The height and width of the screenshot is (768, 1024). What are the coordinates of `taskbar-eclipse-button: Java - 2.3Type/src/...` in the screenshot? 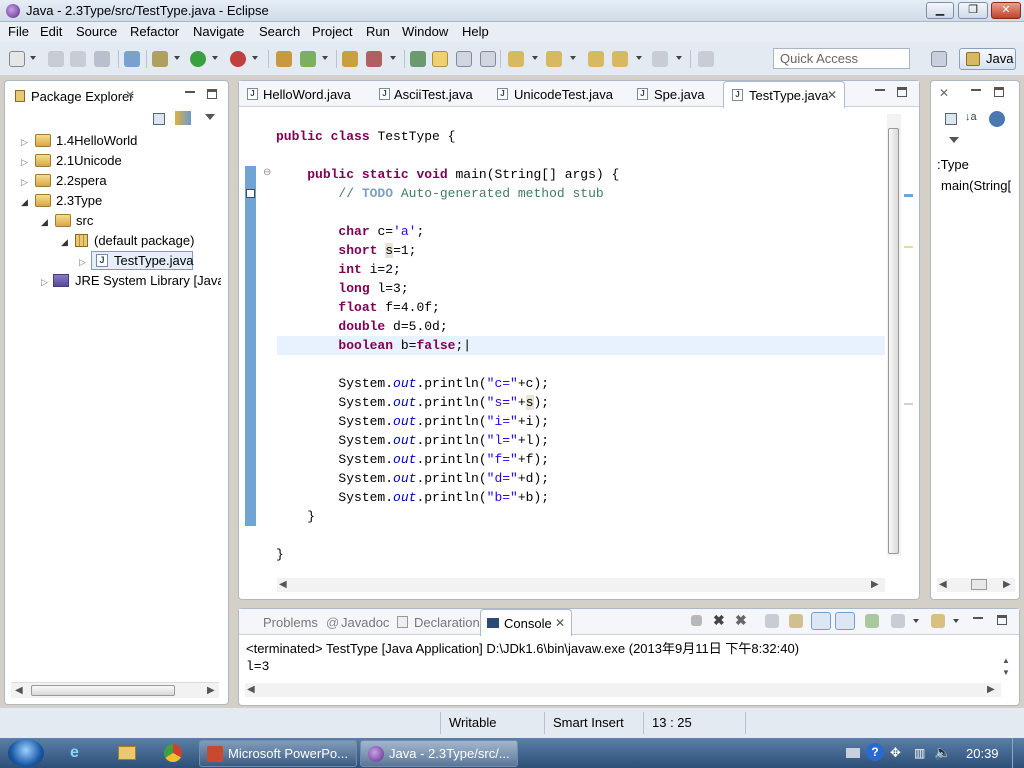 It's located at (439, 753).